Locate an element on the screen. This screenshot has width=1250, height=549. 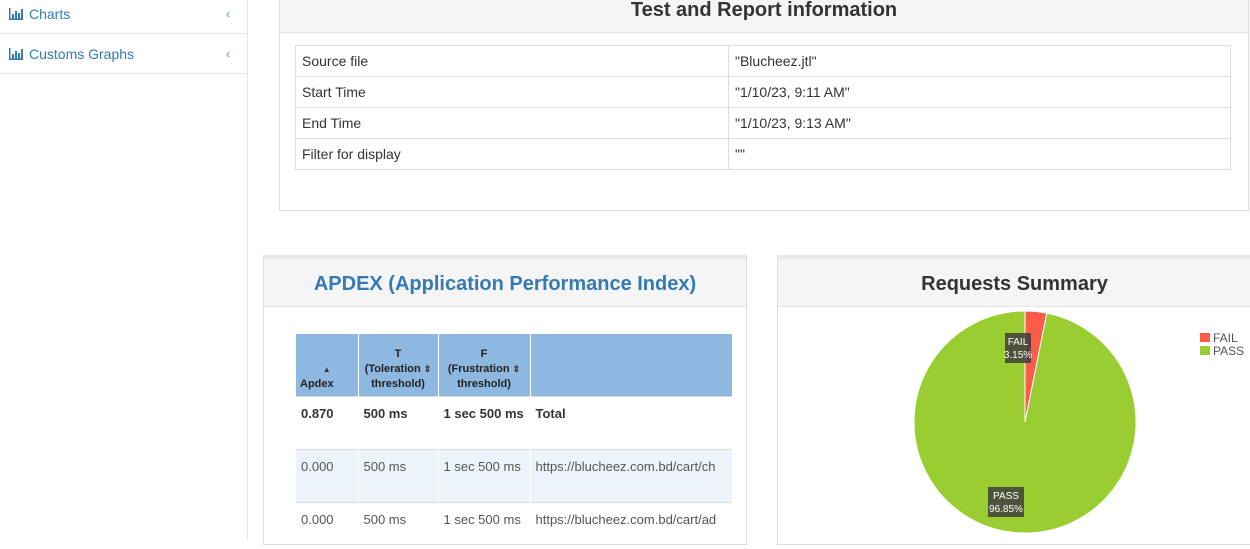
column-header-apdex: ▲ Apdex is located at coordinates (327, 365).